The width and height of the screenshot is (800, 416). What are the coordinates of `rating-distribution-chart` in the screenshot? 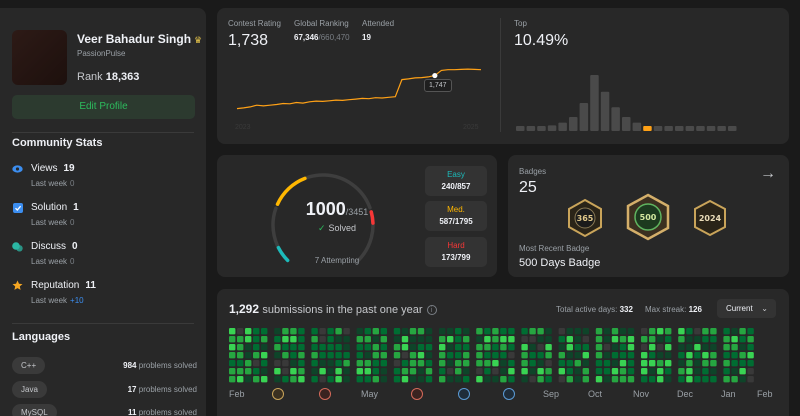 It's located at (646, 100).